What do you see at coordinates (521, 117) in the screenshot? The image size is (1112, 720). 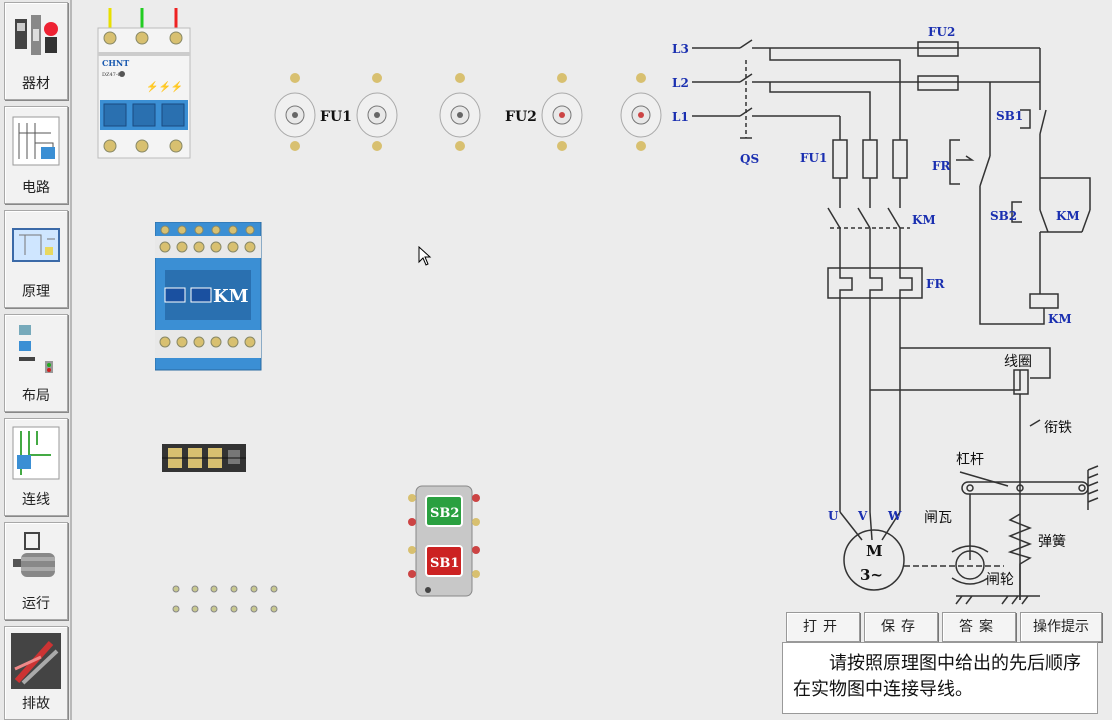 I see `fu2-label: FU2` at bounding box center [521, 117].